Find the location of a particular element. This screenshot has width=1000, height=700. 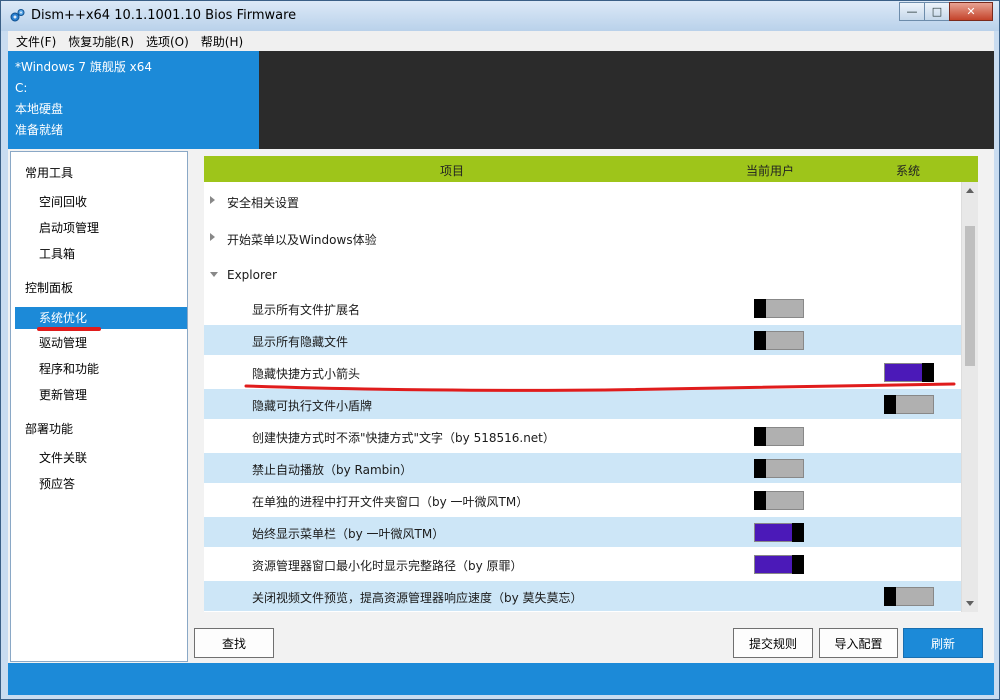

status-text: 准备就绪 is located at coordinates (39, 130).